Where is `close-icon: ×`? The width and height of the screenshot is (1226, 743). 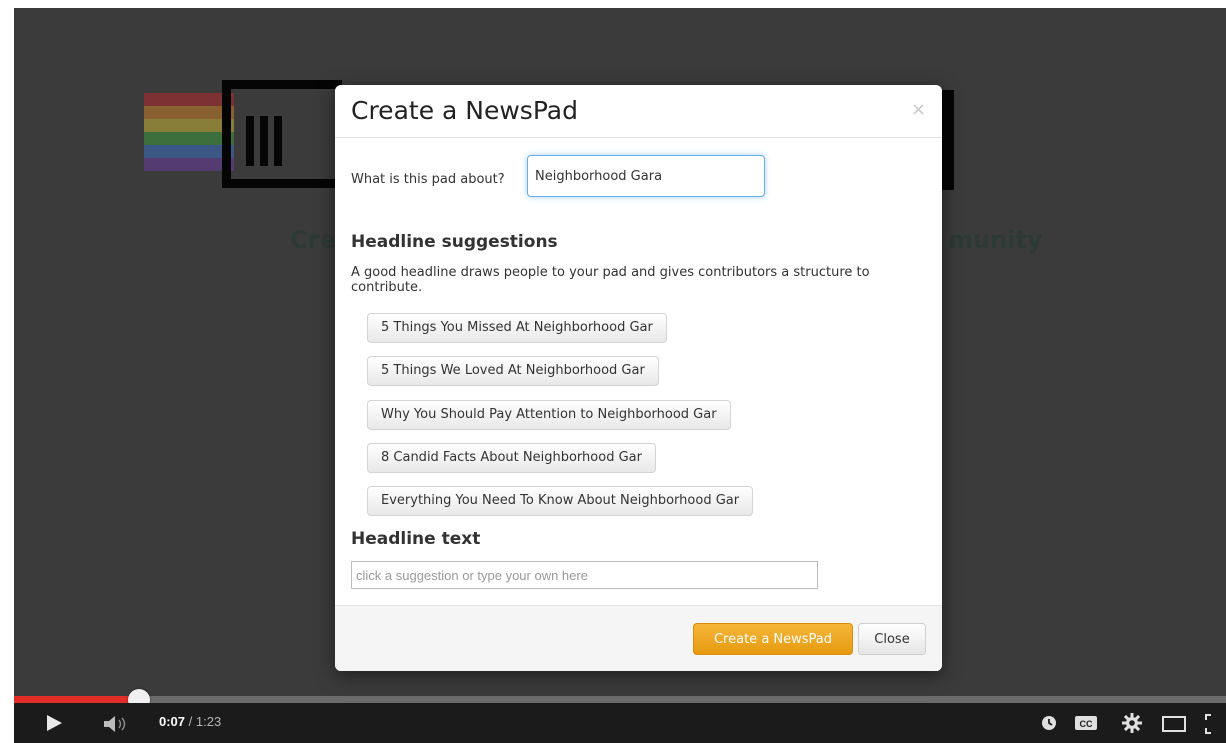 close-icon: × is located at coordinates (918, 109).